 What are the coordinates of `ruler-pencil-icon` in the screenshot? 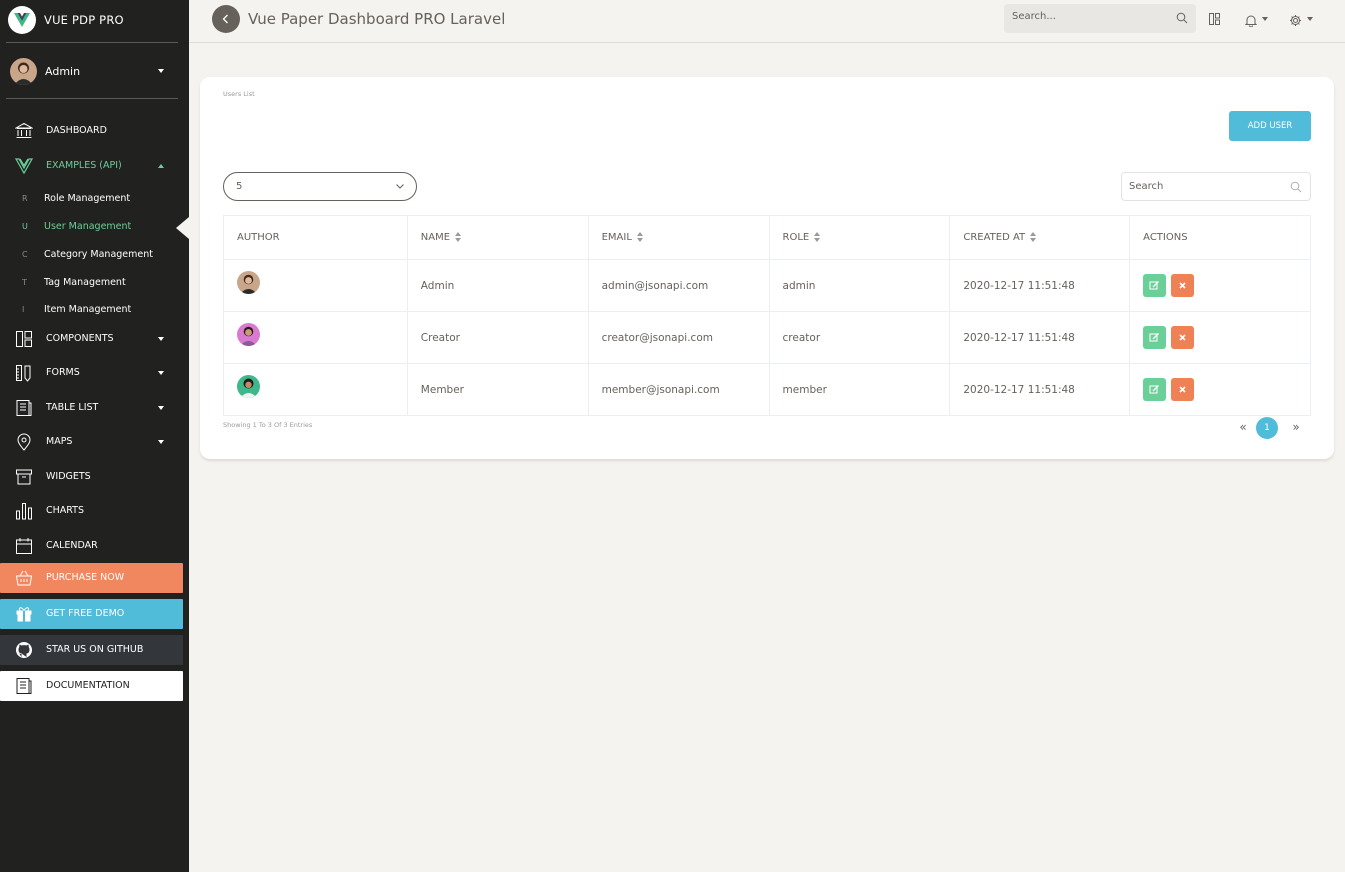 It's located at (23, 373).